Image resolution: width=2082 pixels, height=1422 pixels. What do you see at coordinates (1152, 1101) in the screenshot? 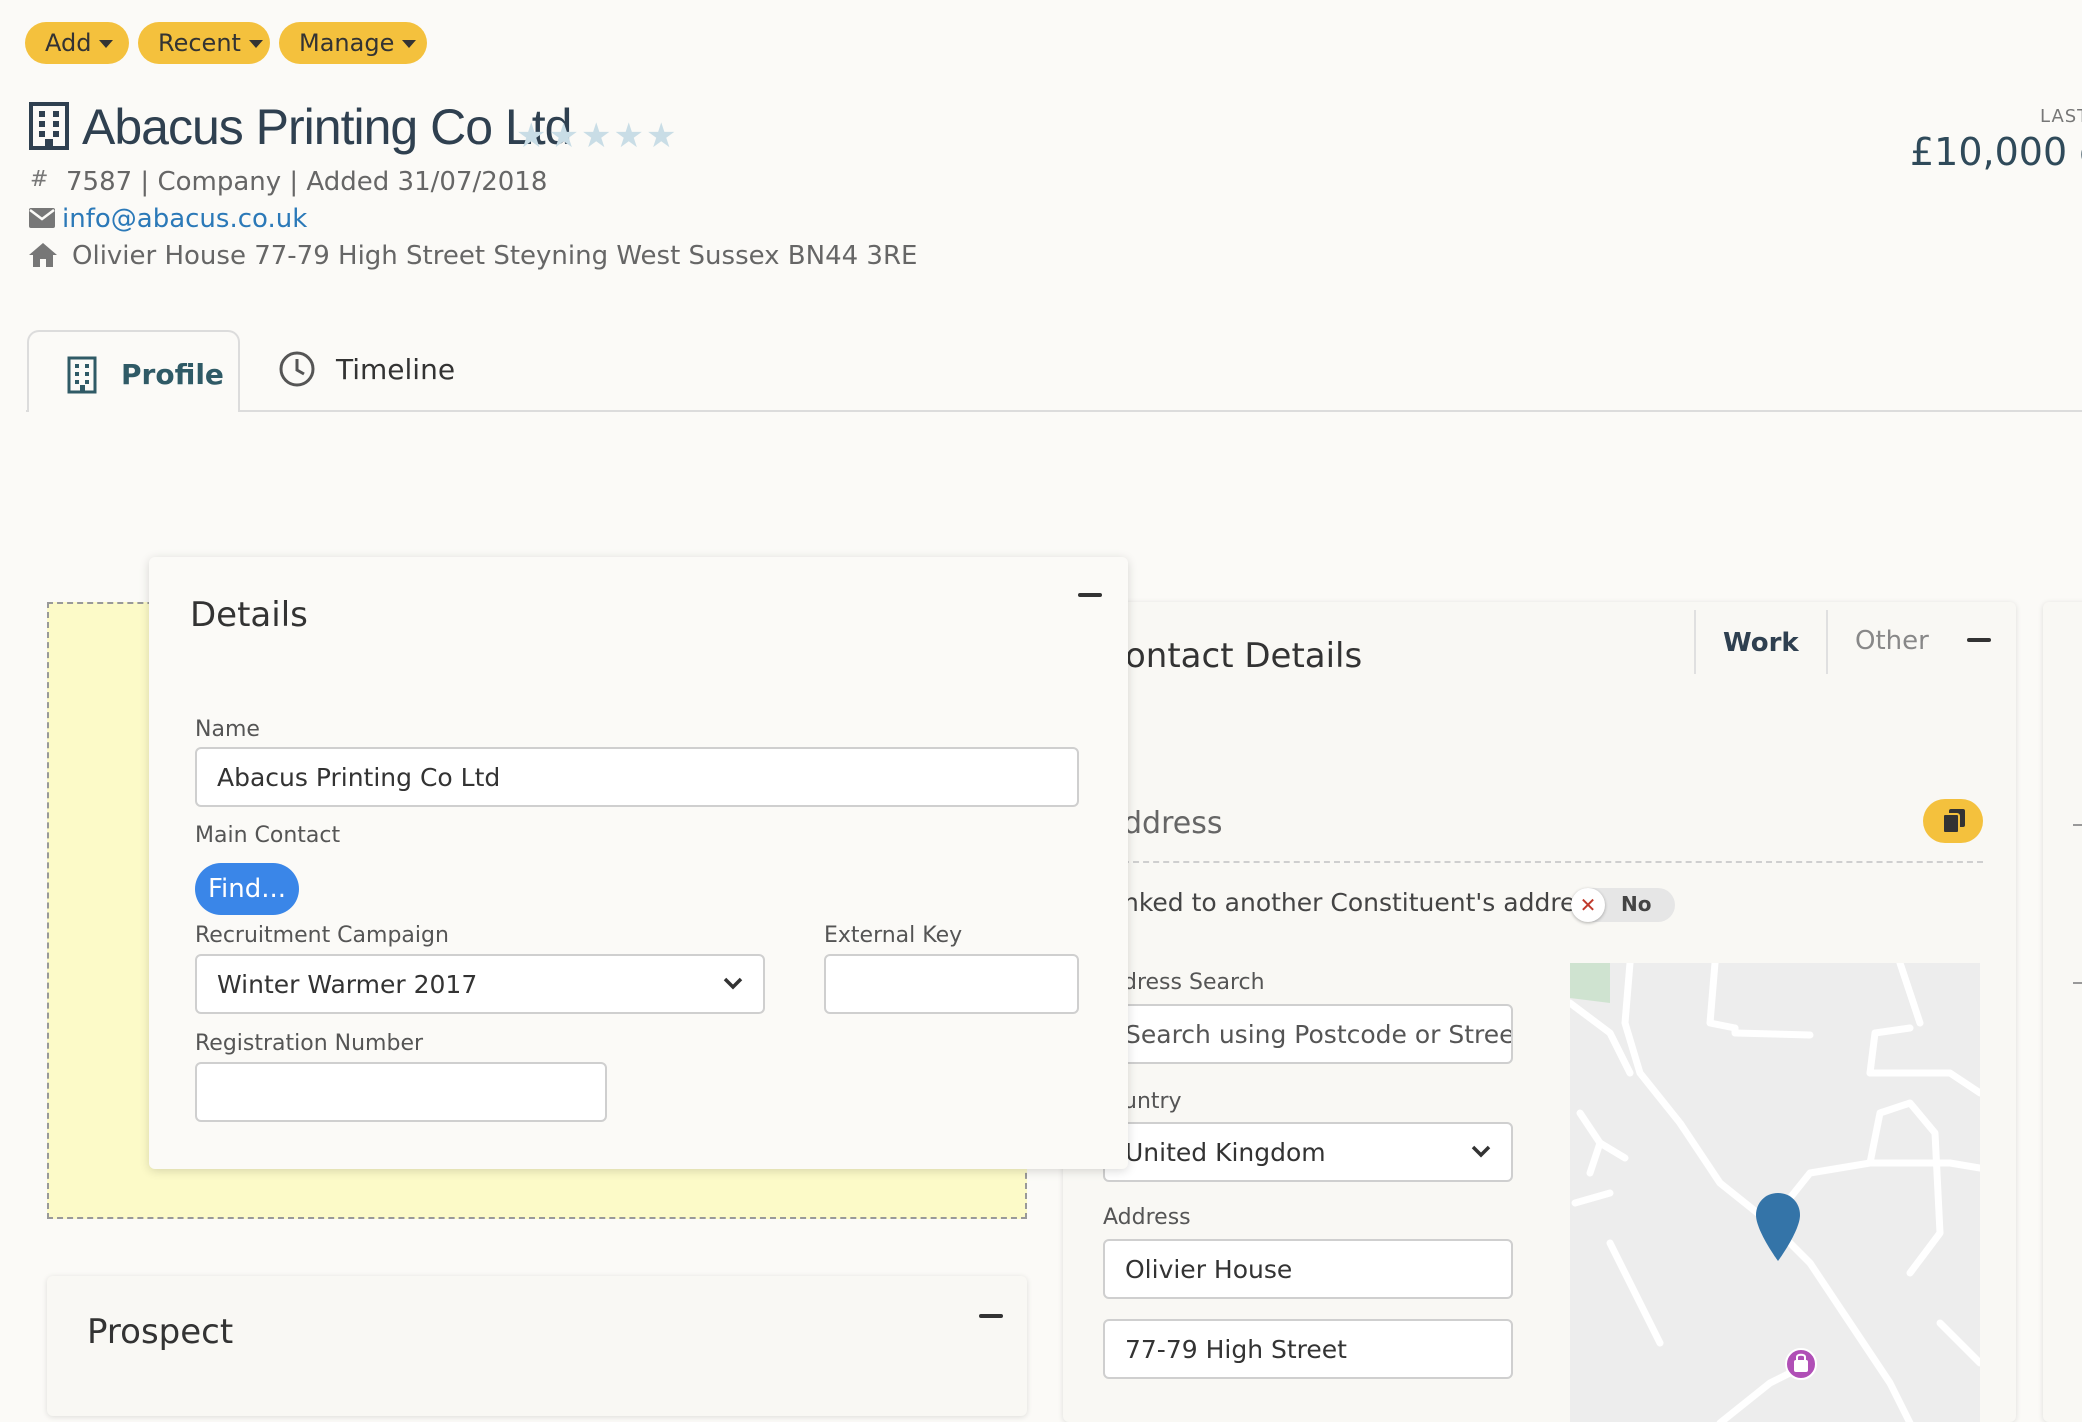
I see `country-label: untry` at bounding box center [1152, 1101].